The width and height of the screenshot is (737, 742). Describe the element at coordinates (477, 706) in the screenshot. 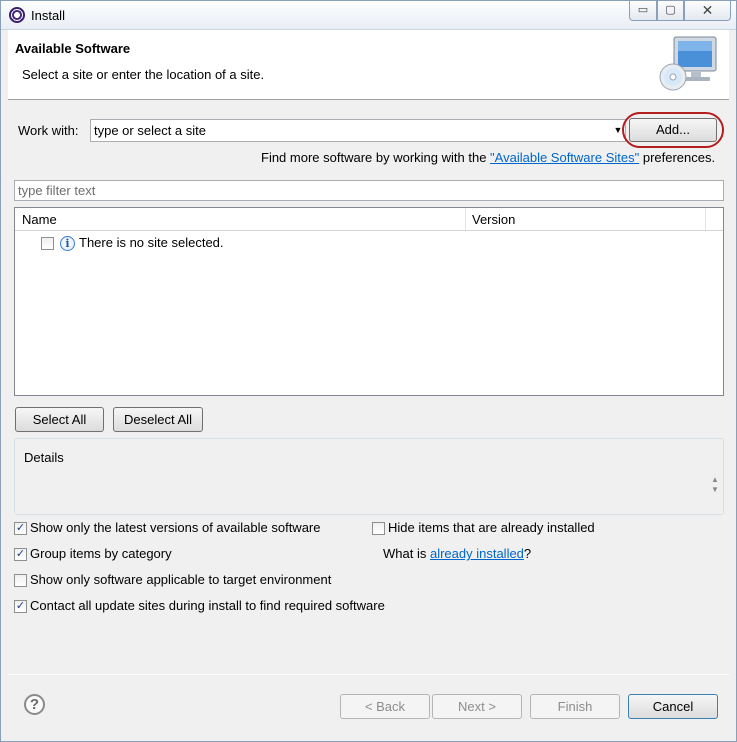

I see `next-button: Next >` at that location.